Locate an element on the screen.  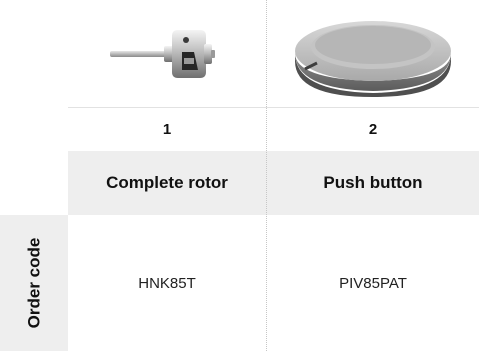
column-number: 2 is located at coordinates (373, 129).